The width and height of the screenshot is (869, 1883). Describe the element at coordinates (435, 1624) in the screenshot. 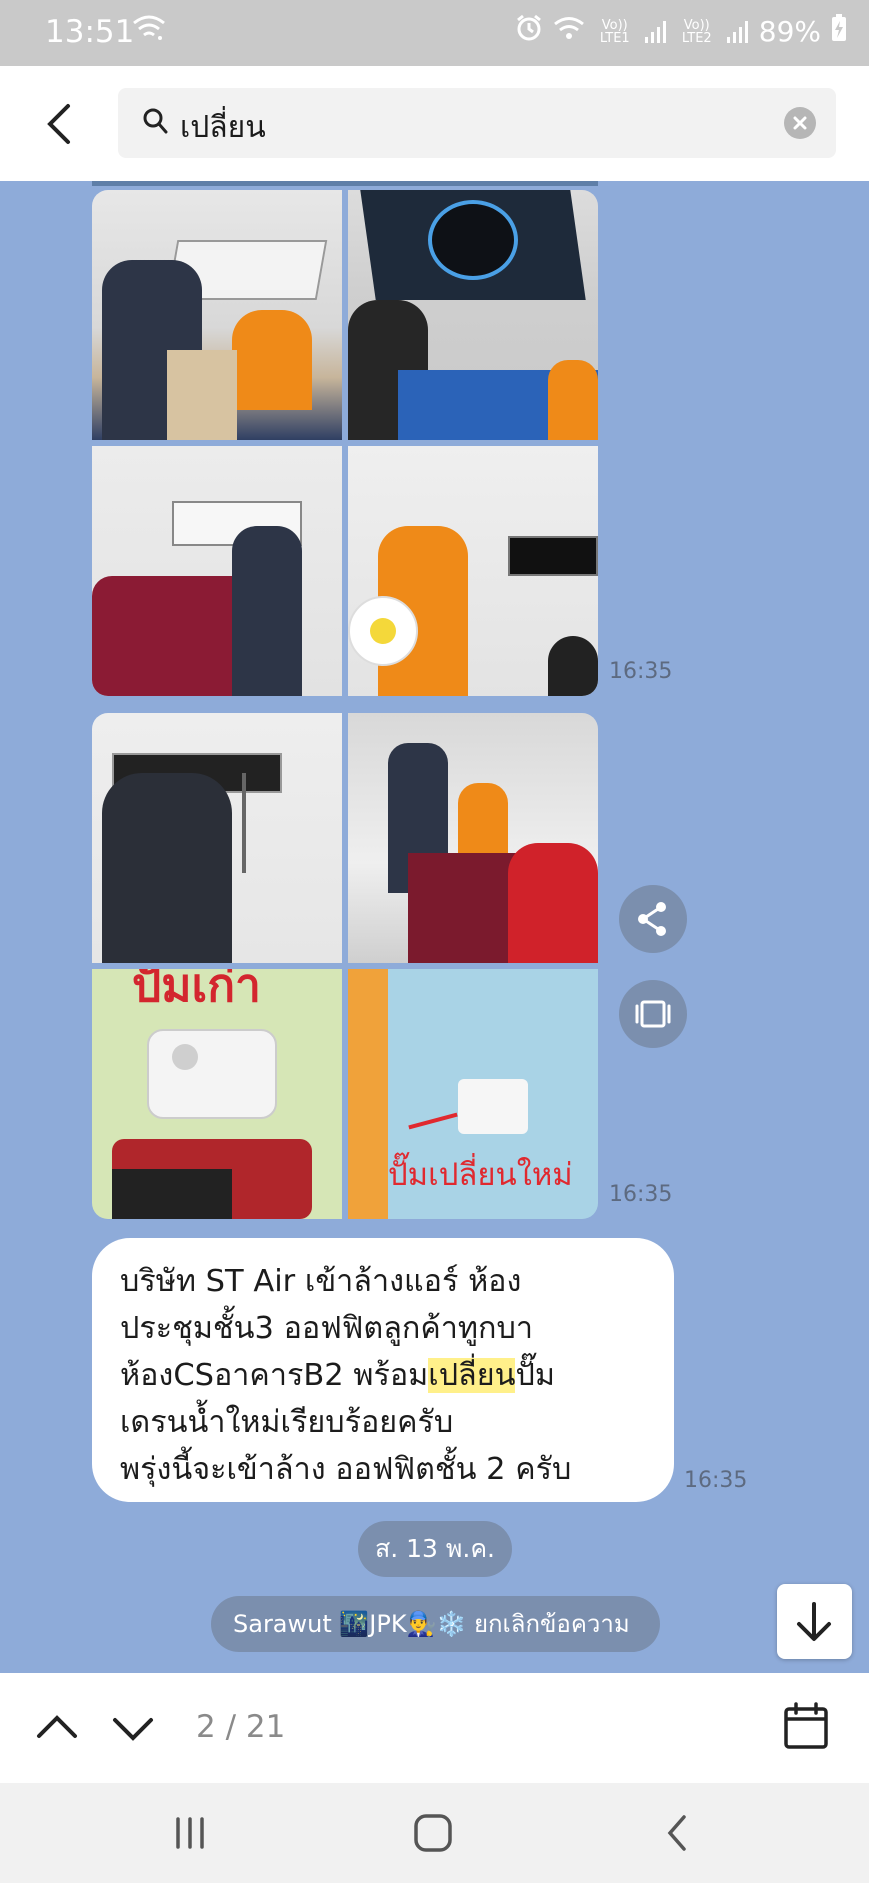

I see `unsend-notice: Sarawut 🌃JPK👨‍🔧❄️ ยกเลิกข้อความ` at that location.